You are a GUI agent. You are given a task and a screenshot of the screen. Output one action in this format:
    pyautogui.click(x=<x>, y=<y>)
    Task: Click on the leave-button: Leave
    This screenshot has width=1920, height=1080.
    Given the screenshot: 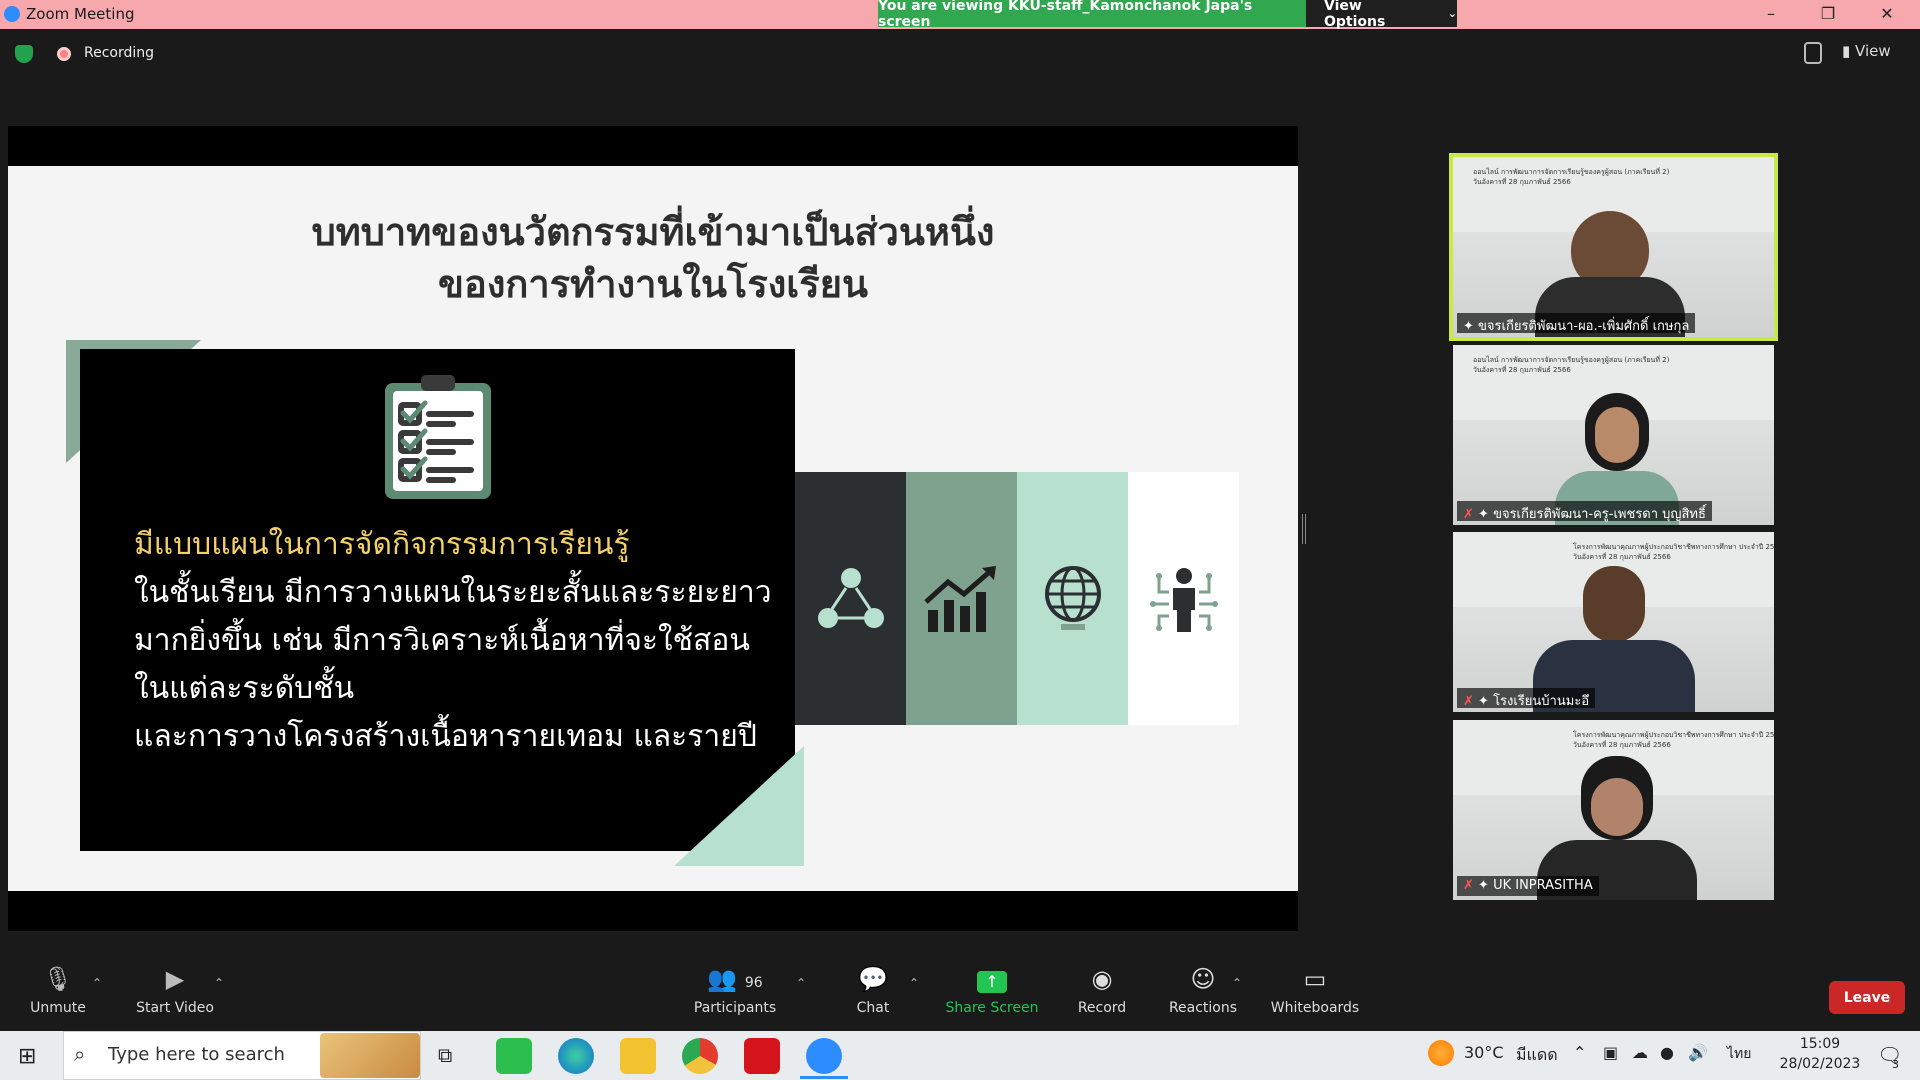 What is the action you would take?
    pyautogui.click(x=1867, y=997)
    